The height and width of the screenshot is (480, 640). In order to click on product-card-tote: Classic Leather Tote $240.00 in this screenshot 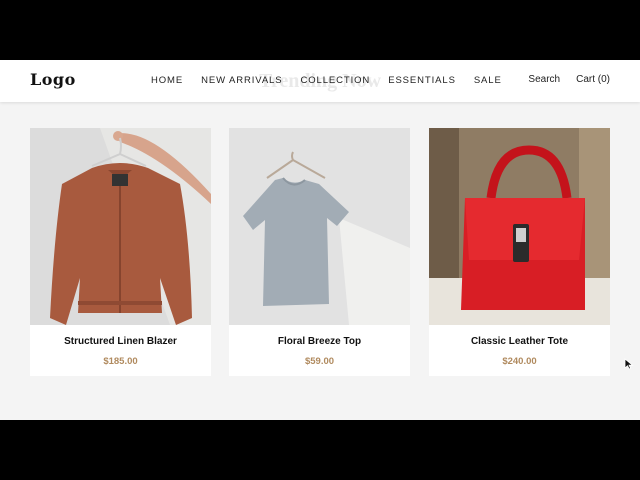, I will do `click(519, 252)`.